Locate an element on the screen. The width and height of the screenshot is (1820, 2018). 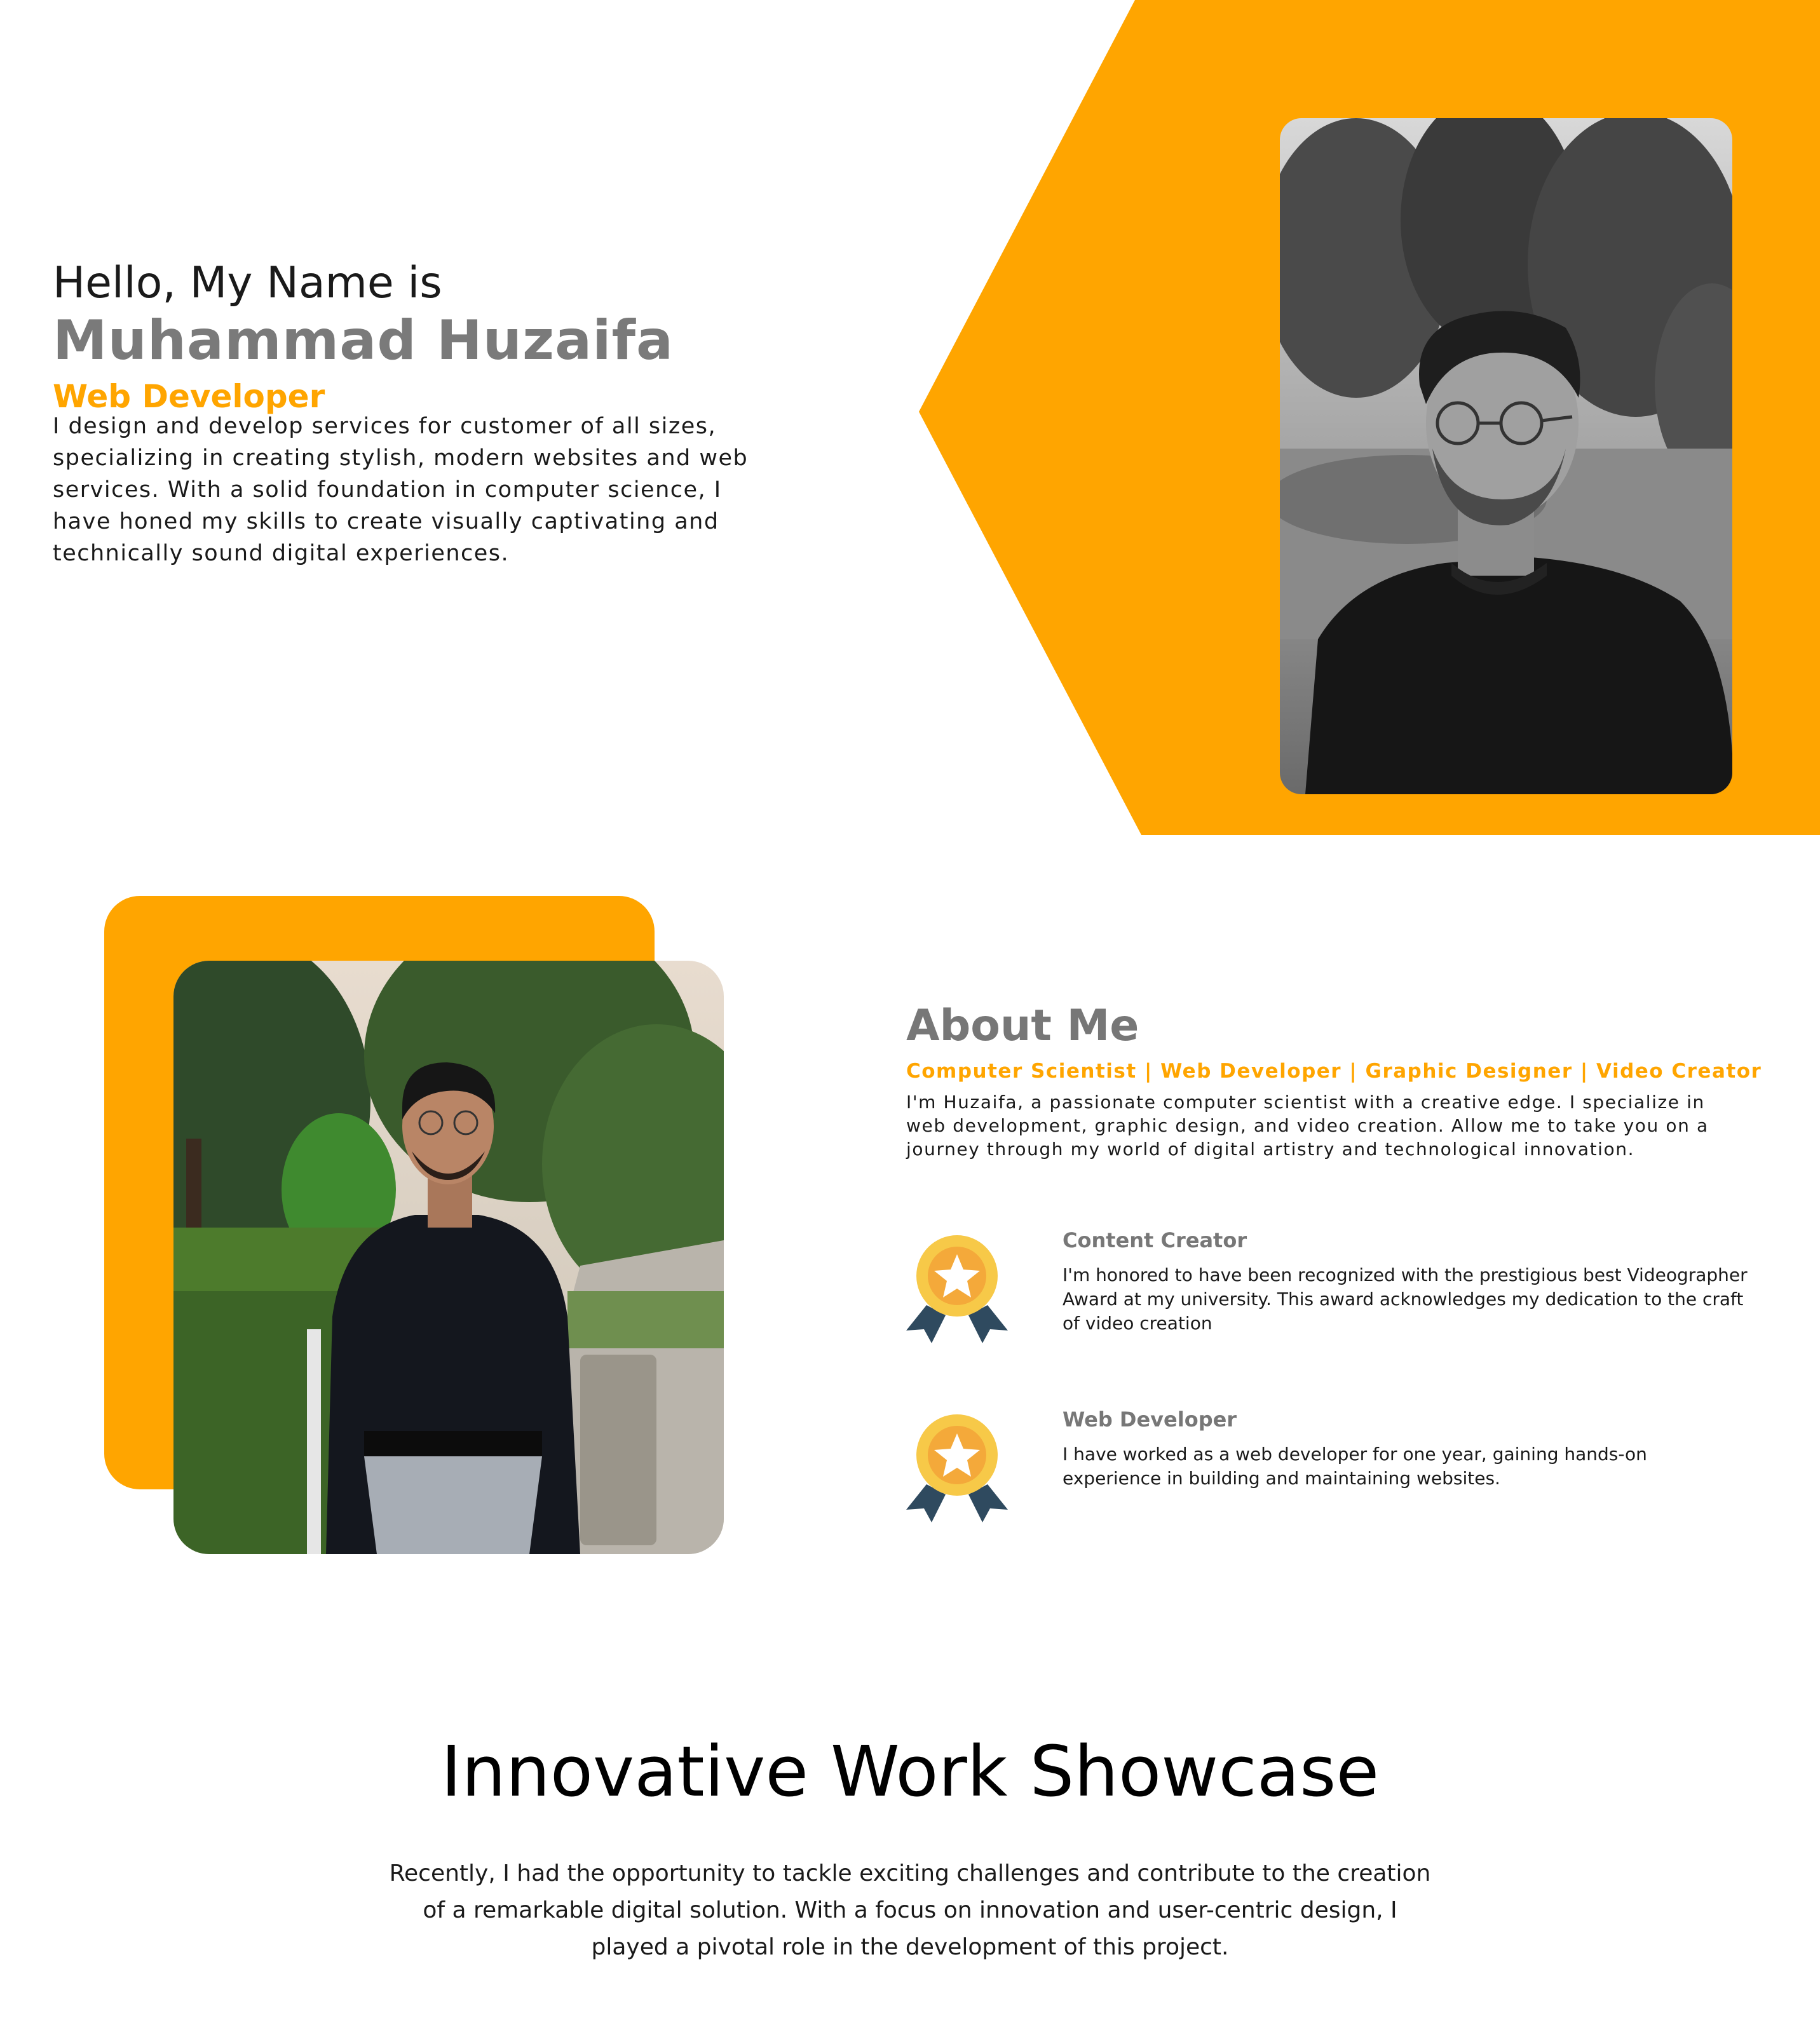
about-profile-photo is located at coordinates (448, 1257).